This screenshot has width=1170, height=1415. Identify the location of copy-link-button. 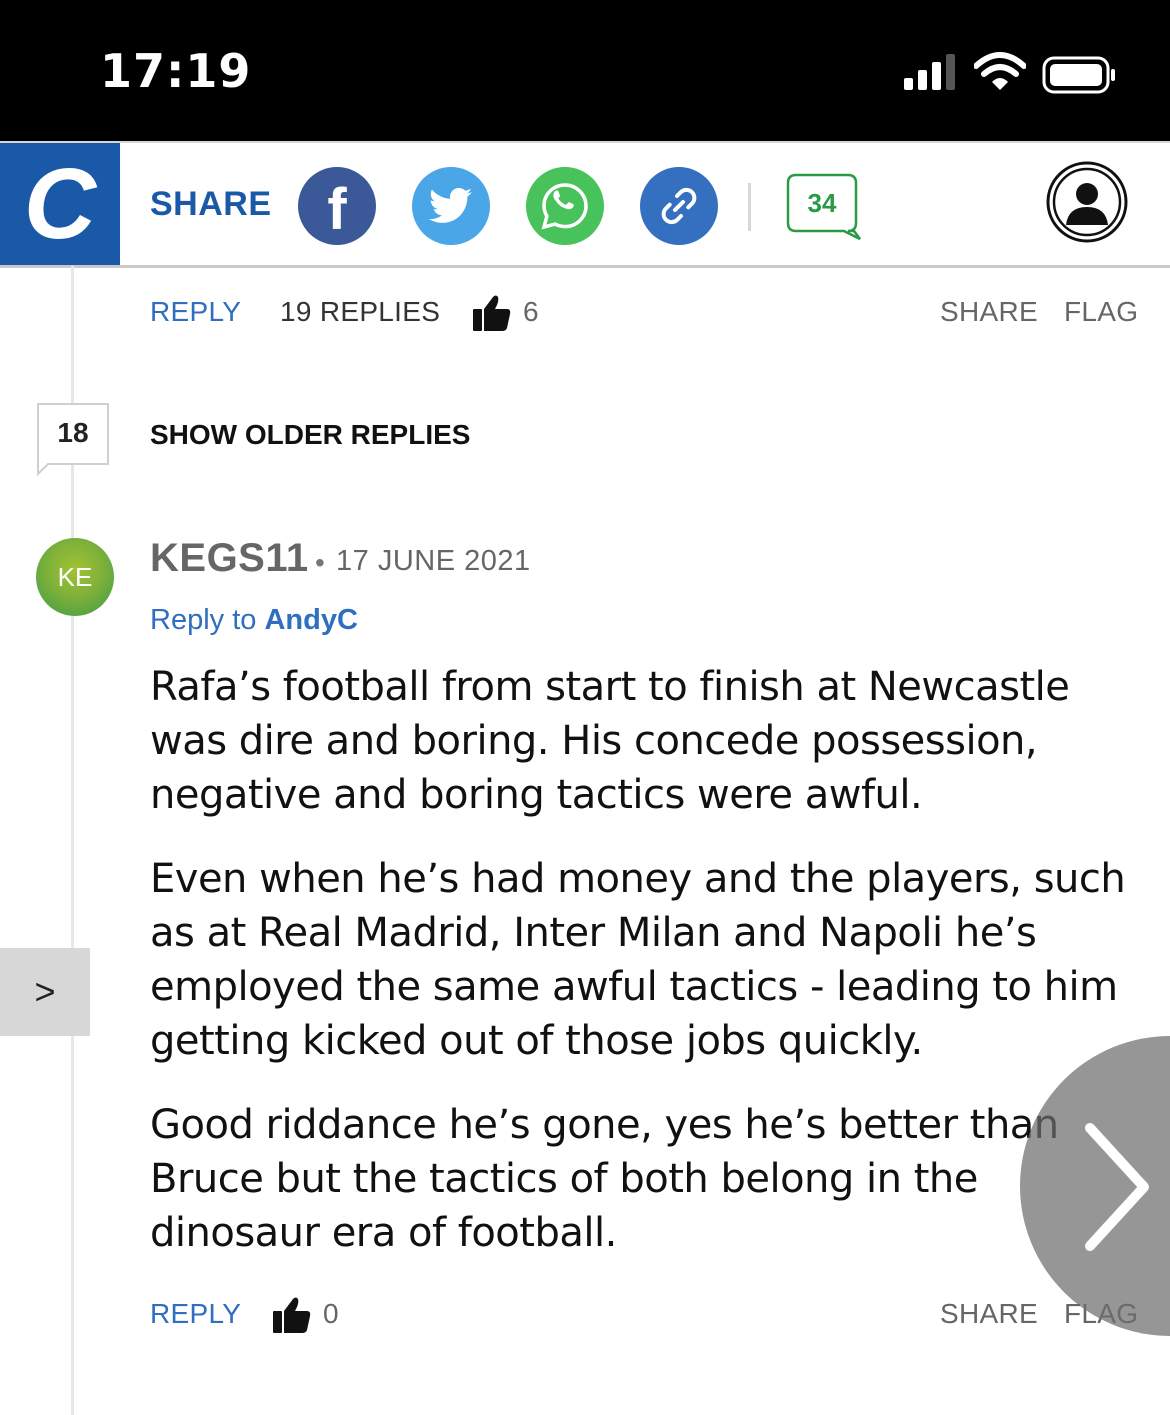
(679, 206).